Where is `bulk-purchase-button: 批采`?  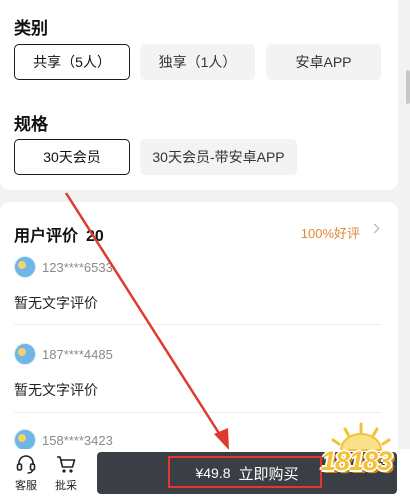 bulk-purchase-button: 批采 is located at coordinates (66, 473).